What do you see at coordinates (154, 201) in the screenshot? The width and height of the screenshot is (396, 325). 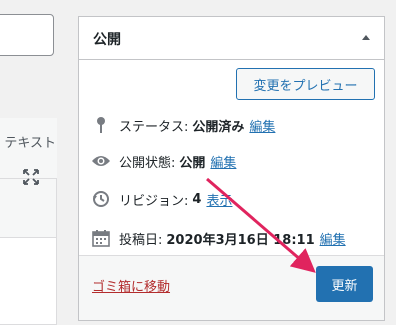 I see `revisions-label: リビジョン:` at bounding box center [154, 201].